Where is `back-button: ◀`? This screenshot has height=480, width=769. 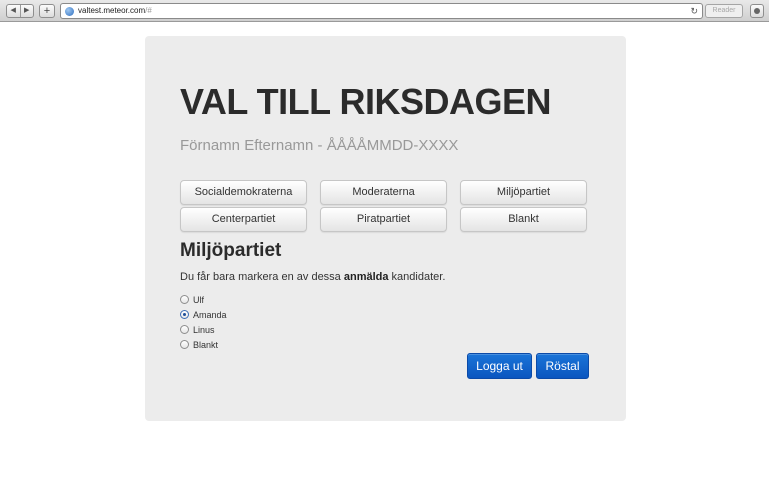
back-button: ◀ is located at coordinates (13, 11).